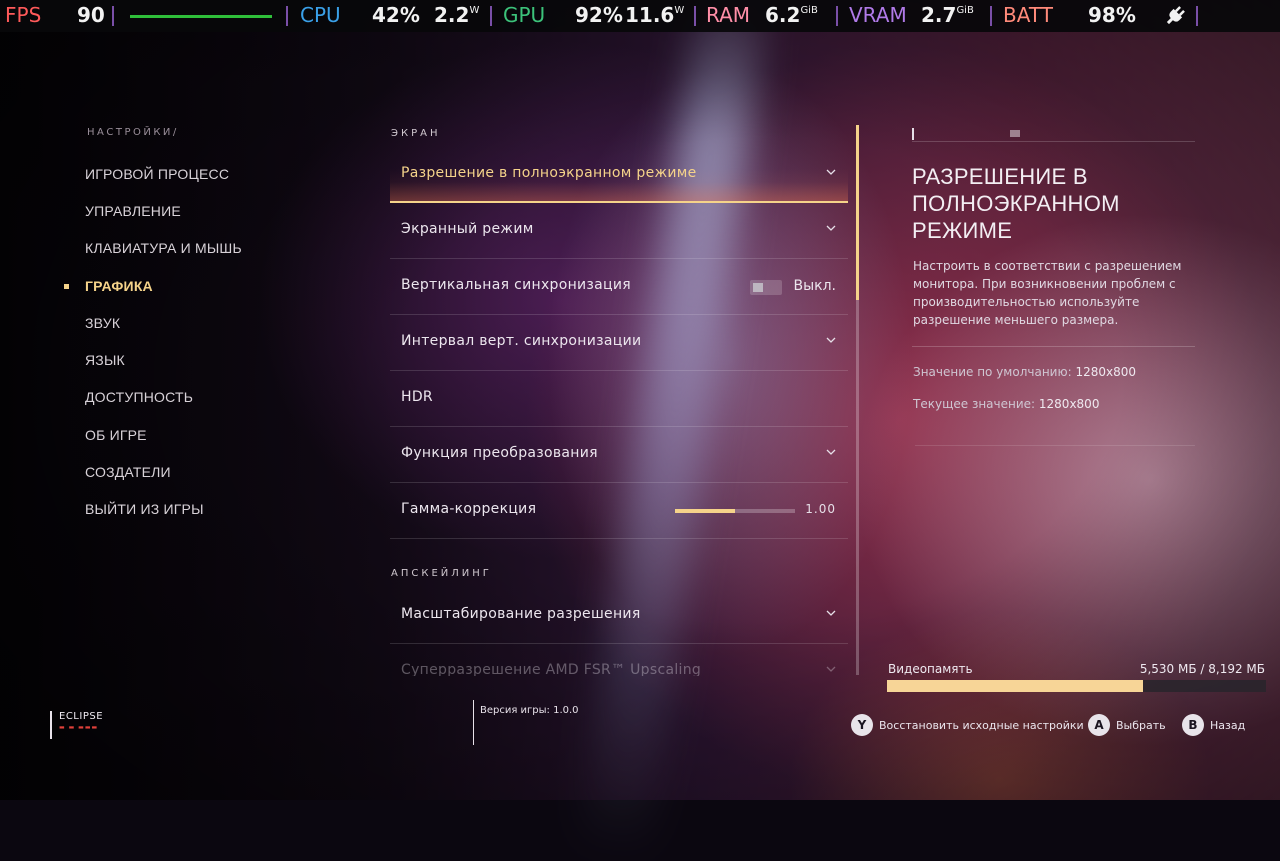 This screenshot has height=861, width=1280. What do you see at coordinates (783, 15) in the screenshot?
I see `ram-value: 6.2` at bounding box center [783, 15].